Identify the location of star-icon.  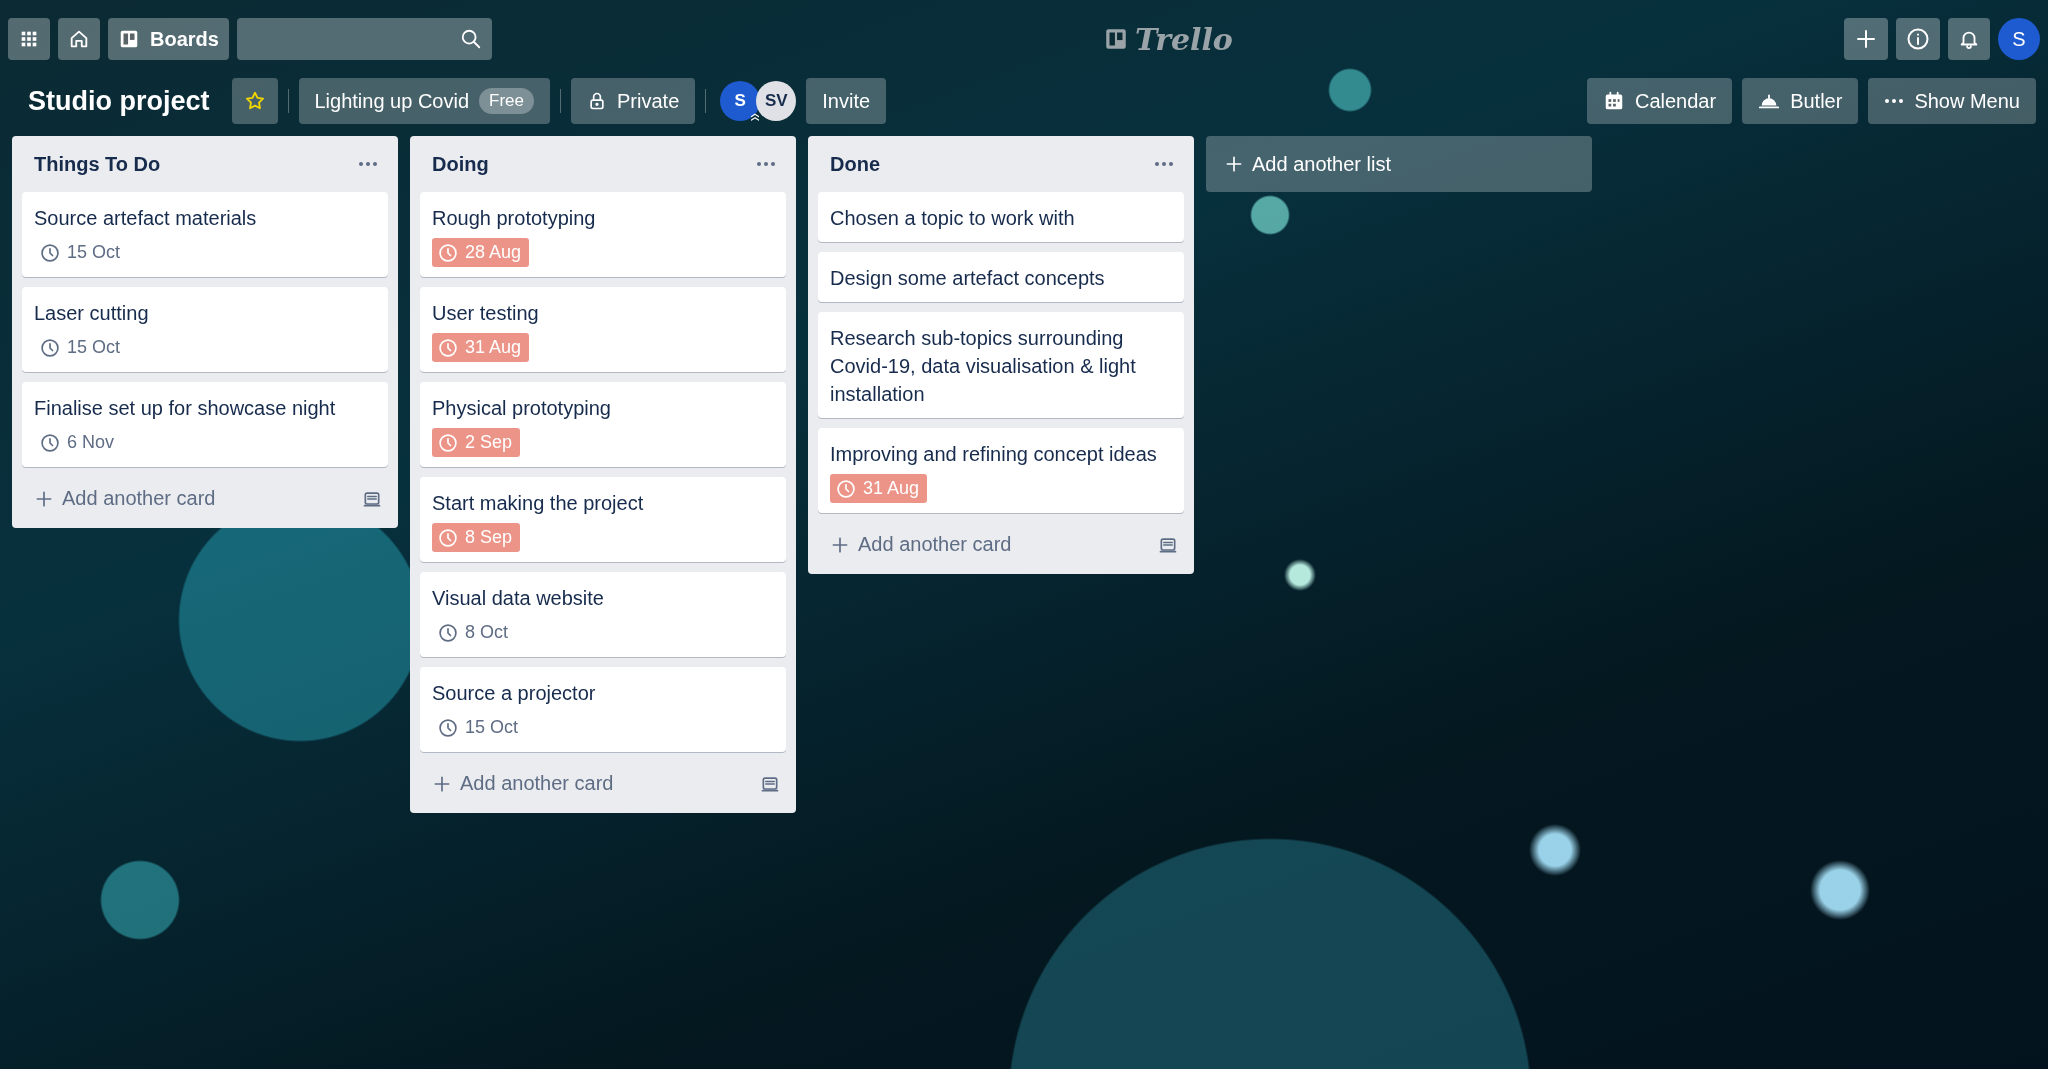
(254, 101).